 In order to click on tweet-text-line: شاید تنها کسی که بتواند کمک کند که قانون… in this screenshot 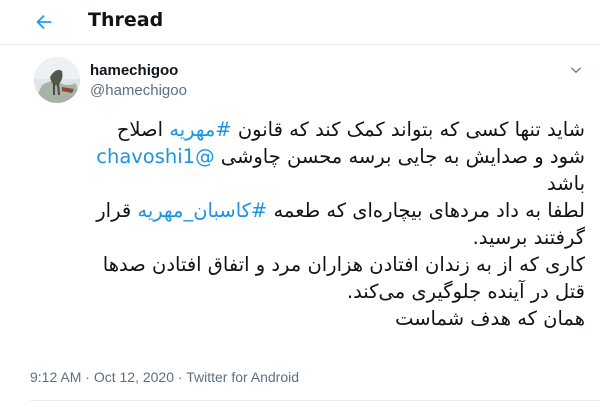, I will do `click(307, 129)`.